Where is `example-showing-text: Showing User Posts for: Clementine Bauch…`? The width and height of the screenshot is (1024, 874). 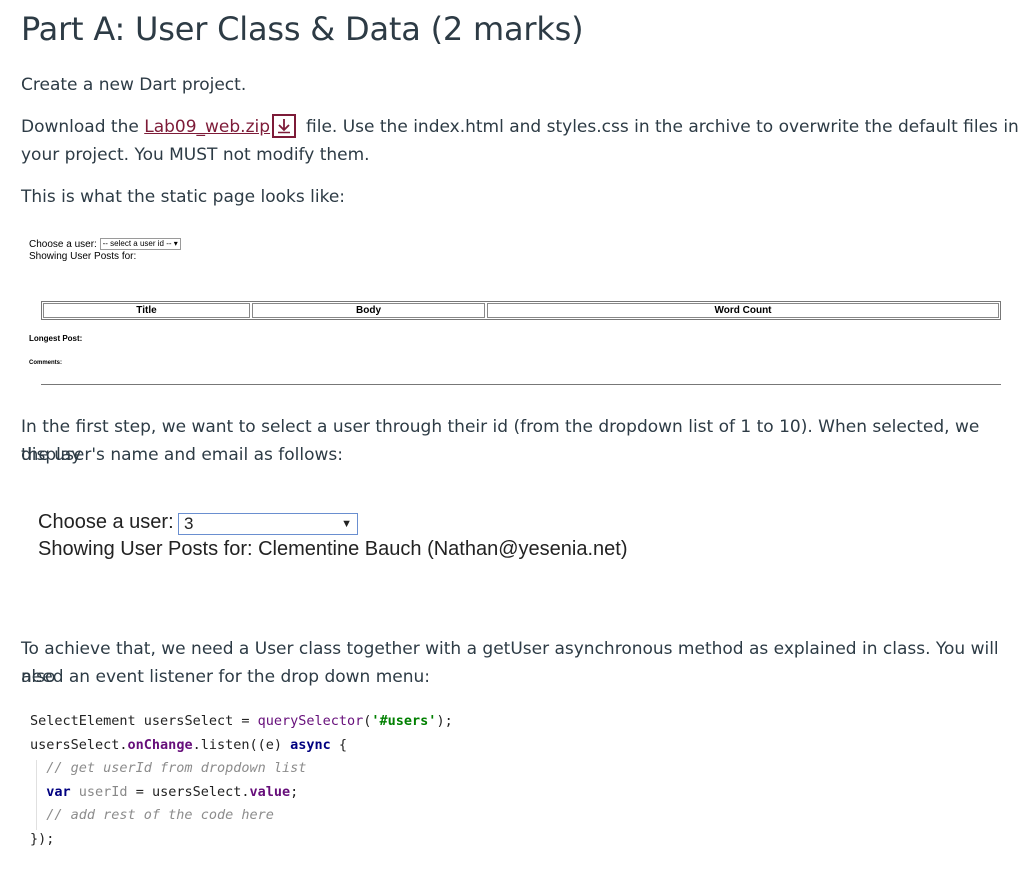
example-showing-text: Showing User Posts for: Clementine Bauch… is located at coordinates (333, 549).